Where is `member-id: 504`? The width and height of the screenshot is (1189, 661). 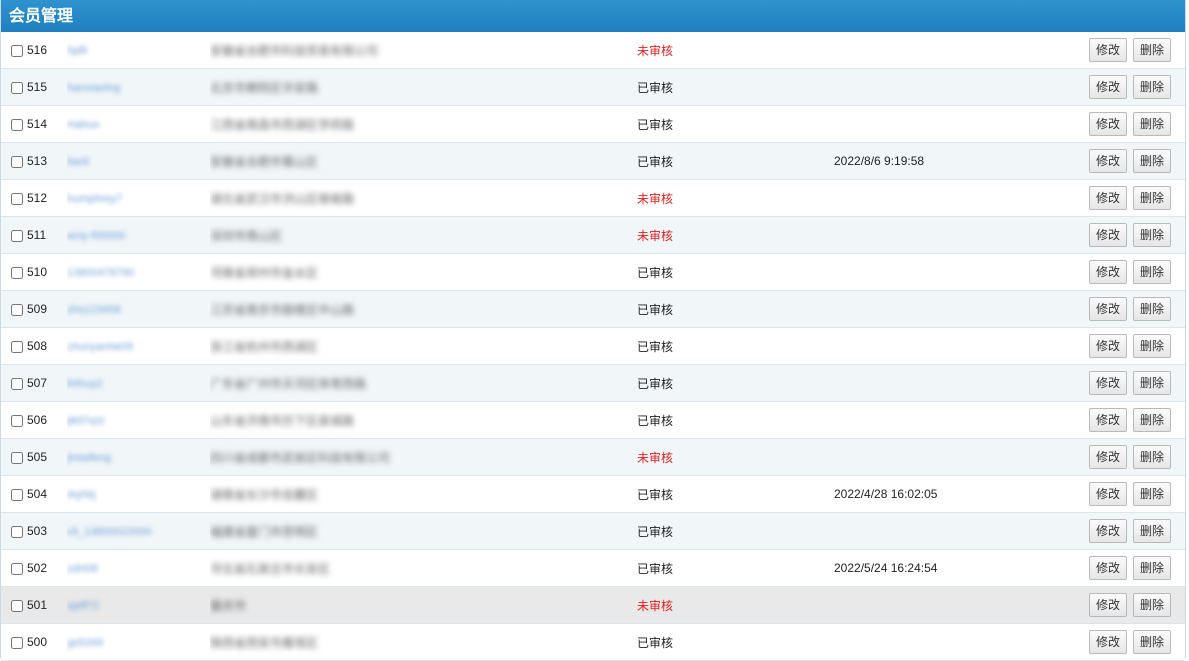
member-id: 504 is located at coordinates (47, 494).